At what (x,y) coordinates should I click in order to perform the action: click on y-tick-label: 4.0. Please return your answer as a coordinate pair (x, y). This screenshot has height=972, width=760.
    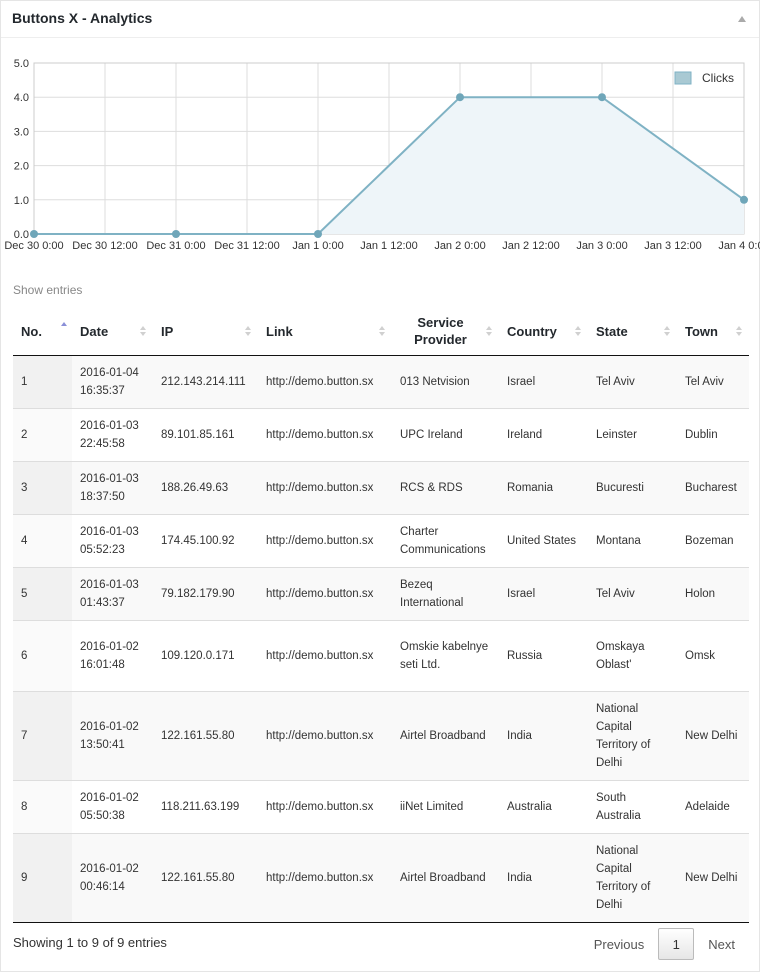
    Looking at the image, I should click on (21, 98).